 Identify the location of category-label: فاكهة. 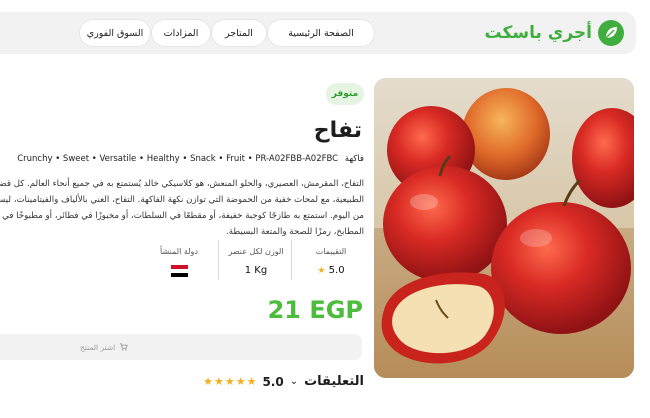
(354, 159).